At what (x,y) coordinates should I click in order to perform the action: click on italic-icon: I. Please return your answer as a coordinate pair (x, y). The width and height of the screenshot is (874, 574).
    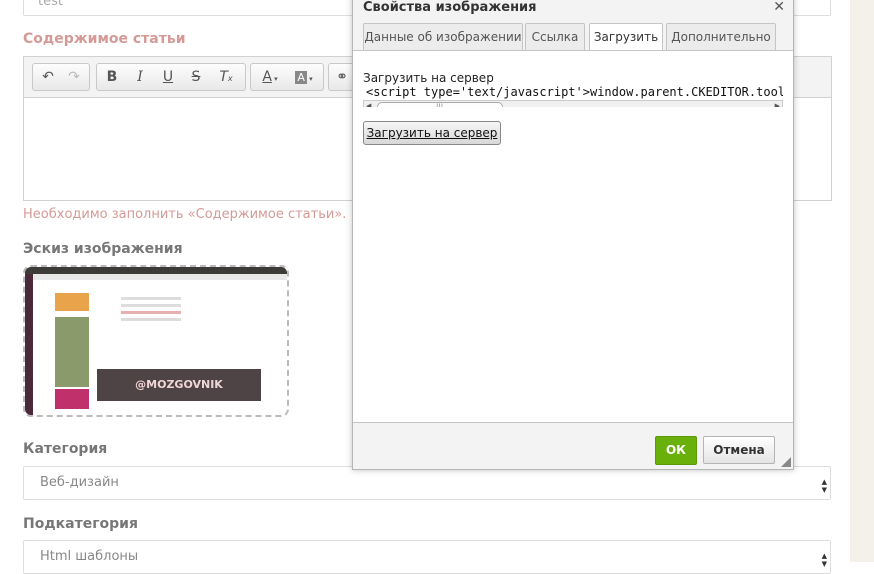
    Looking at the image, I should click on (140, 77).